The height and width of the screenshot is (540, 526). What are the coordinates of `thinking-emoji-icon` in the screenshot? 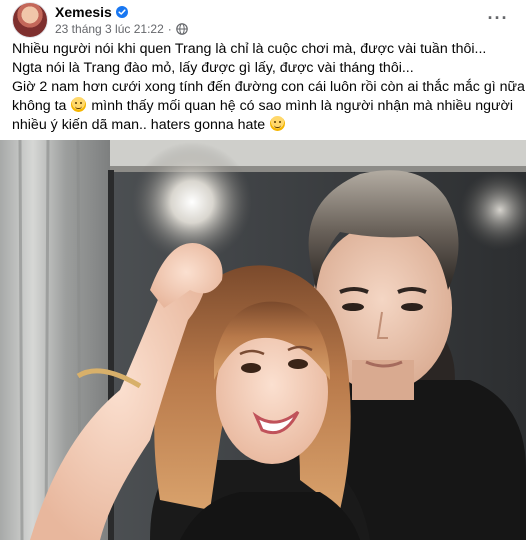 It's located at (79, 104).